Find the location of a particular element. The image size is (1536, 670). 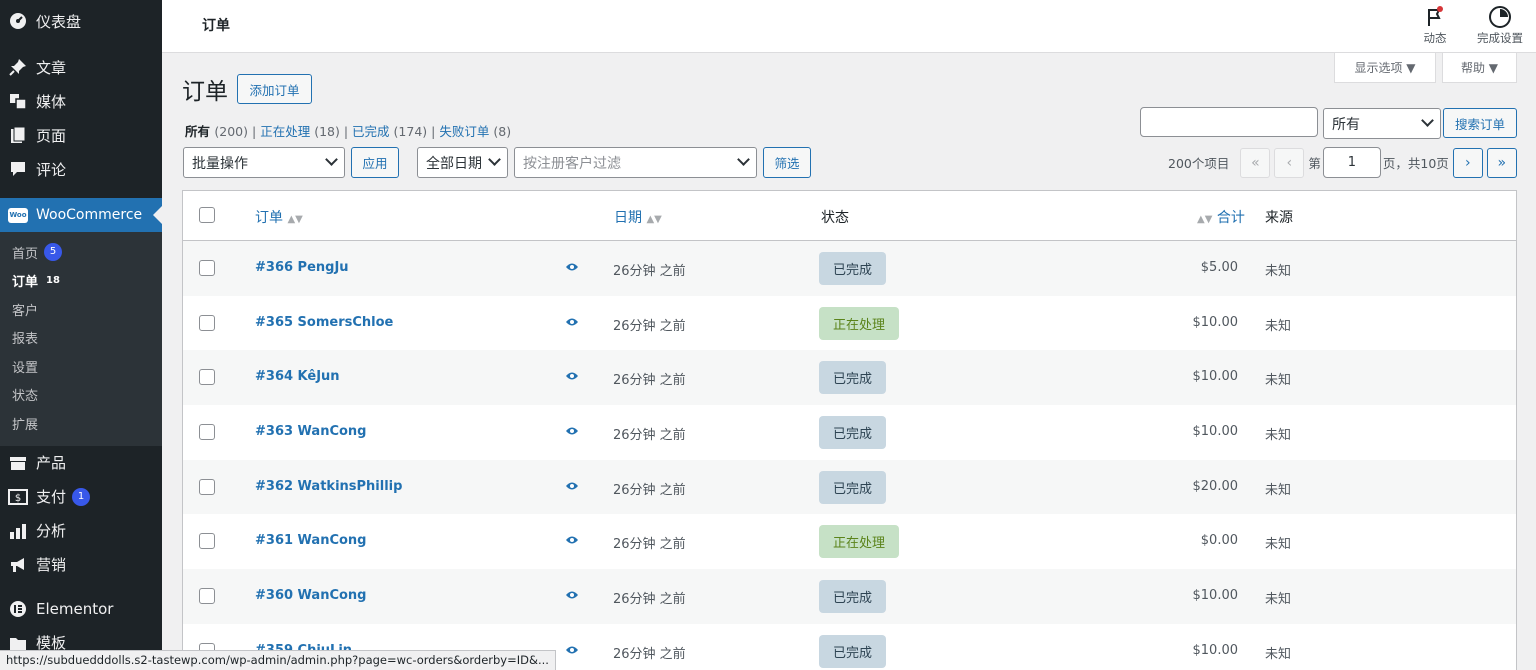

search-orders-button: 搜索订单 is located at coordinates (1480, 123).